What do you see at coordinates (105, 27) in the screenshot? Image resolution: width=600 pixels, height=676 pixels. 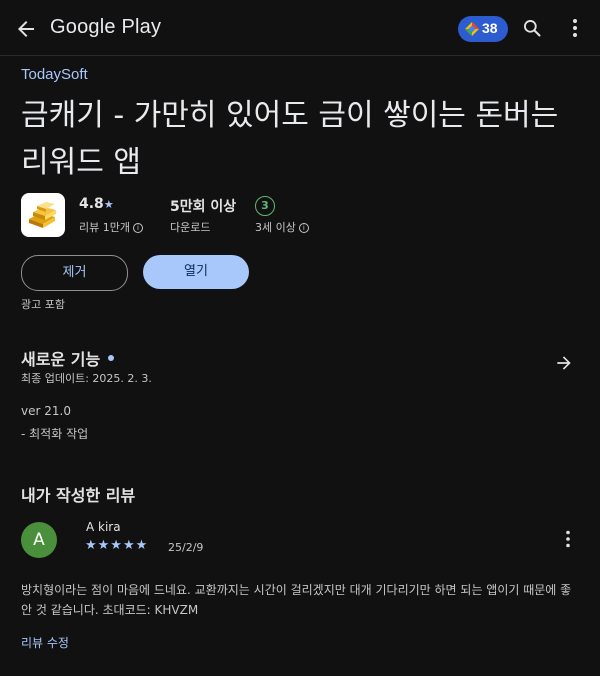 I see `google-play-logo: Google Play` at bounding box center [105, 27].